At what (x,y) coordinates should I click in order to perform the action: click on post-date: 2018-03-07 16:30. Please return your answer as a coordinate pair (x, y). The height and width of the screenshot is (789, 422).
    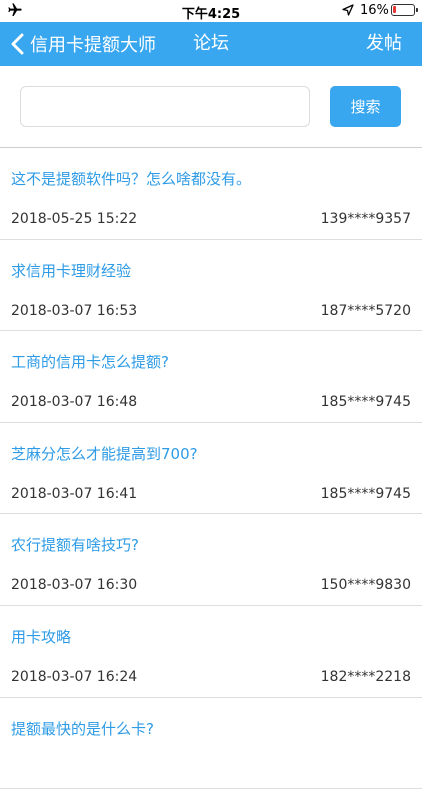
    Looking at the image, I should click on (74, 585).